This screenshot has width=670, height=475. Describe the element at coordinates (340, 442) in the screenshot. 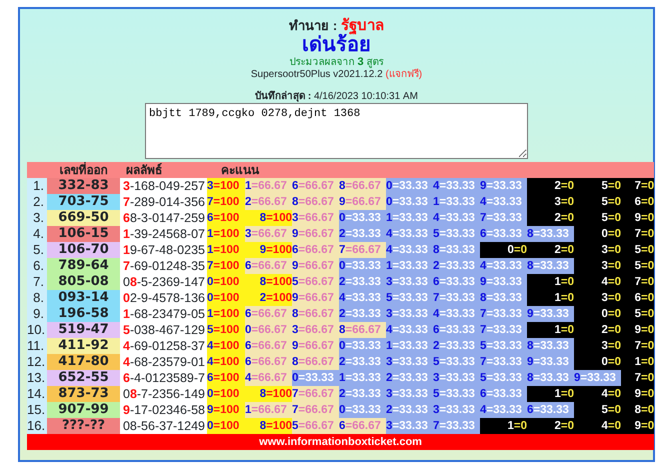

I see `footer-link: www.informationboxticket.com` at that location.